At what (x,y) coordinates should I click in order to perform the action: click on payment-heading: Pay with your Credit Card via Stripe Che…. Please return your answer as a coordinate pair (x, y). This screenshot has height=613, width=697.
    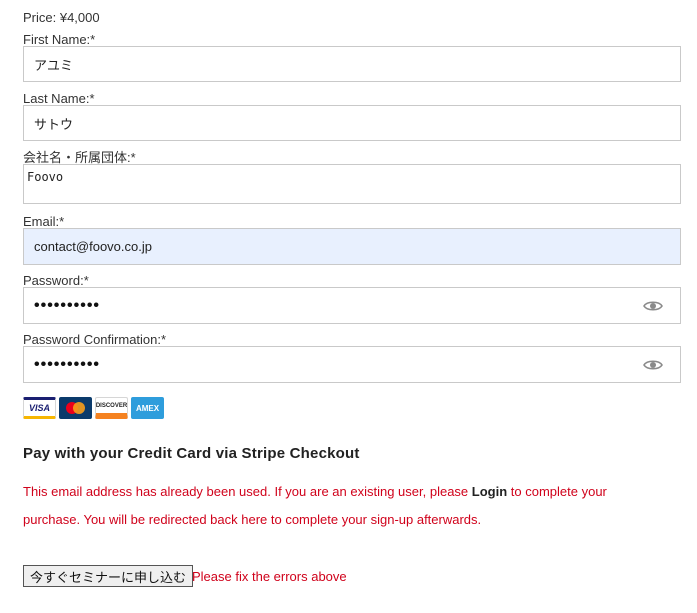
    Looking at the image, I should click on (191, 453).